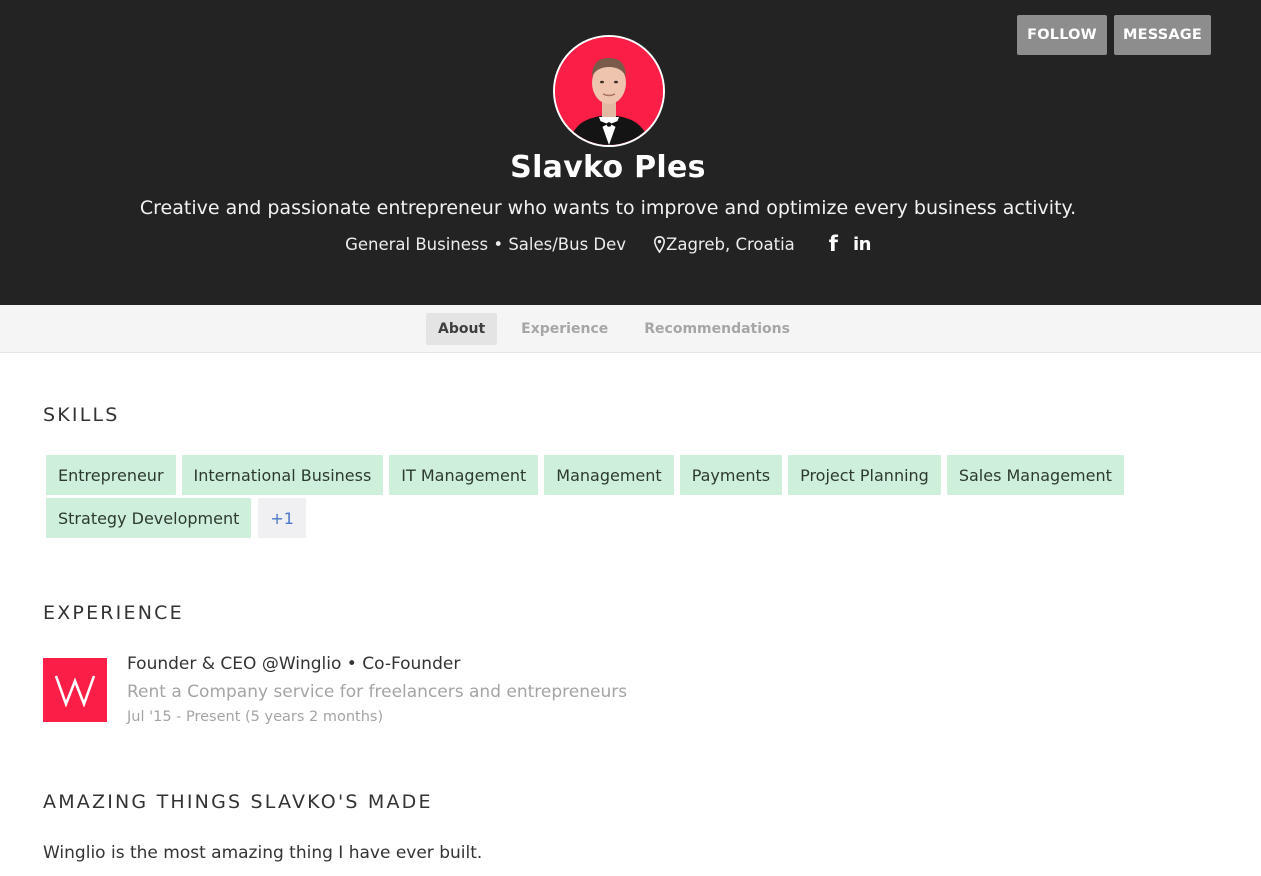 Image resolution: width=1261 pixels, height=876 pixels. Describe the element at coordinates (486, 244) in the screenshot. I see `profile-category: General Business • Sales/Bus Dev` at that location.